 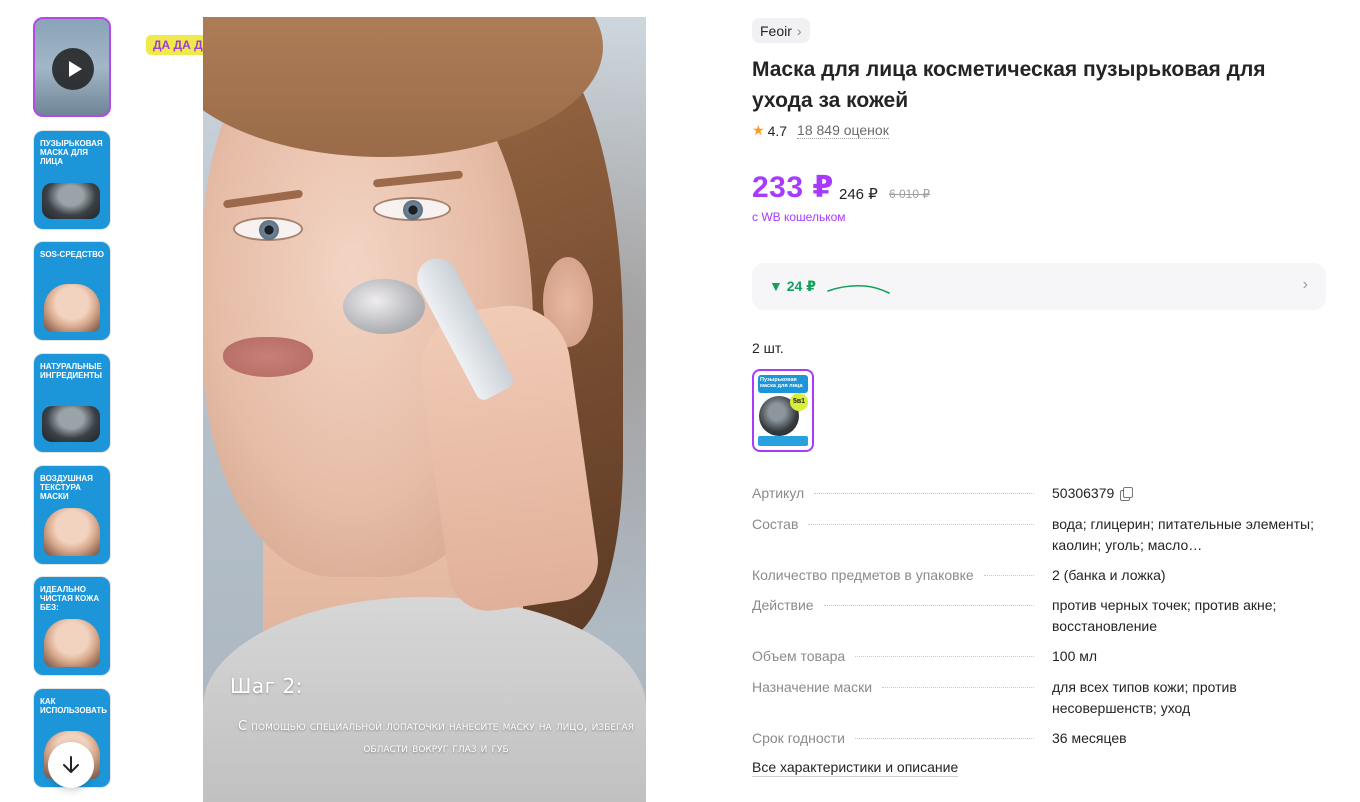 I want to click on spec-name: Назначение маски, so click(x=812, y=687).